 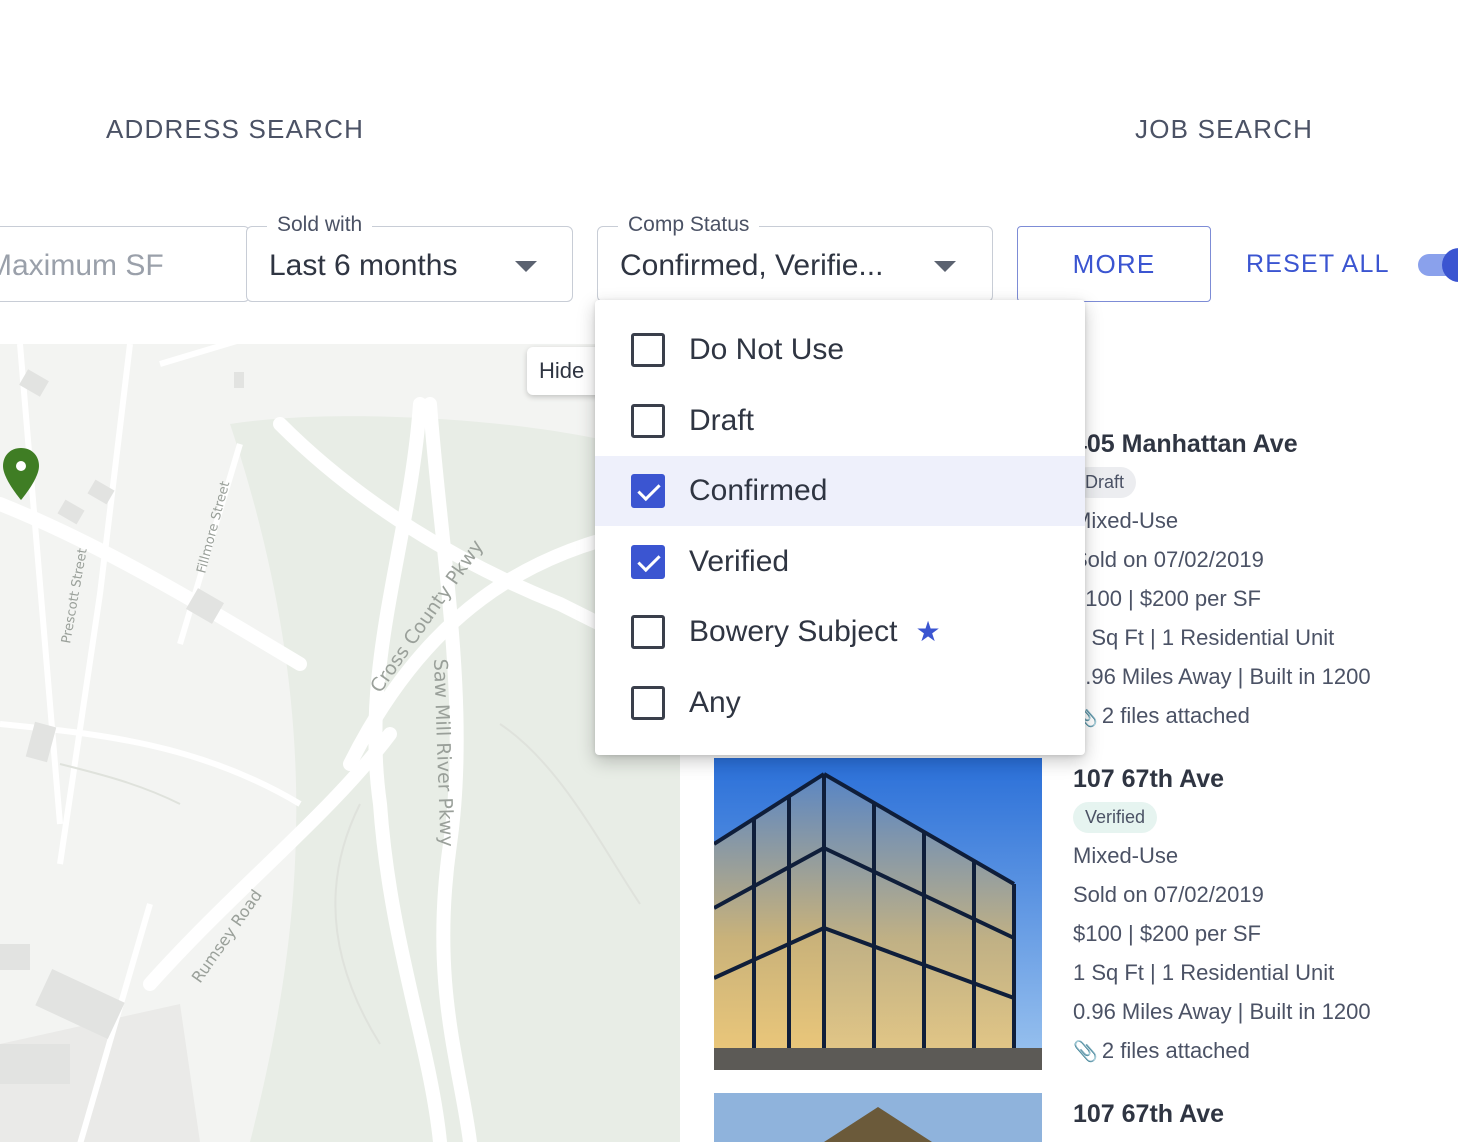 I want to click on menu-item-label: Confirmed, so click(x=758, y=490).